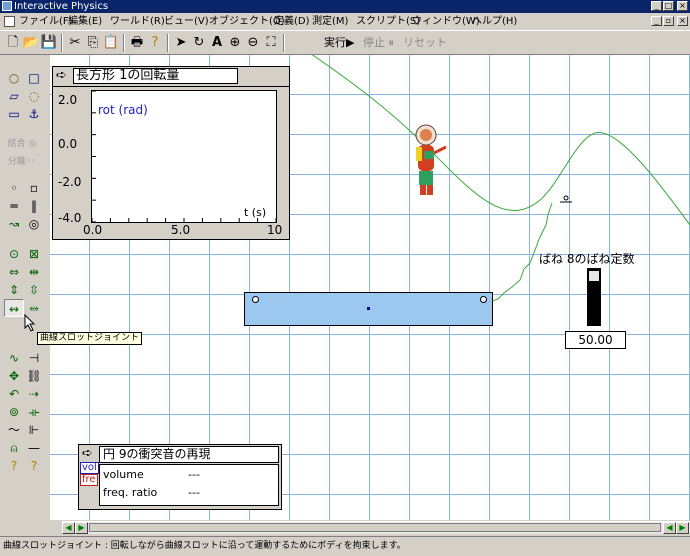 This screenshot has width=690, height=556. Describe the element at coordinates (34, 358) in the screenshot. I see `damper-tool-icon: ⊣` at that location.